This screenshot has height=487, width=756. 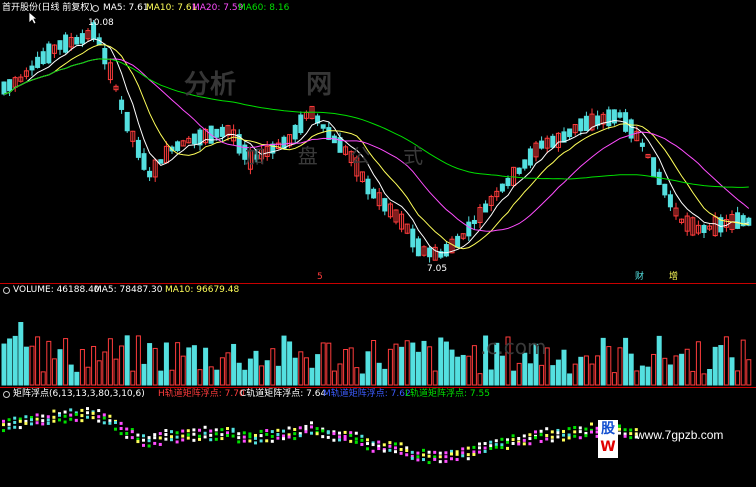 I want to click on ma5-value: MA5: 7.61, so click(x=126, y=8).